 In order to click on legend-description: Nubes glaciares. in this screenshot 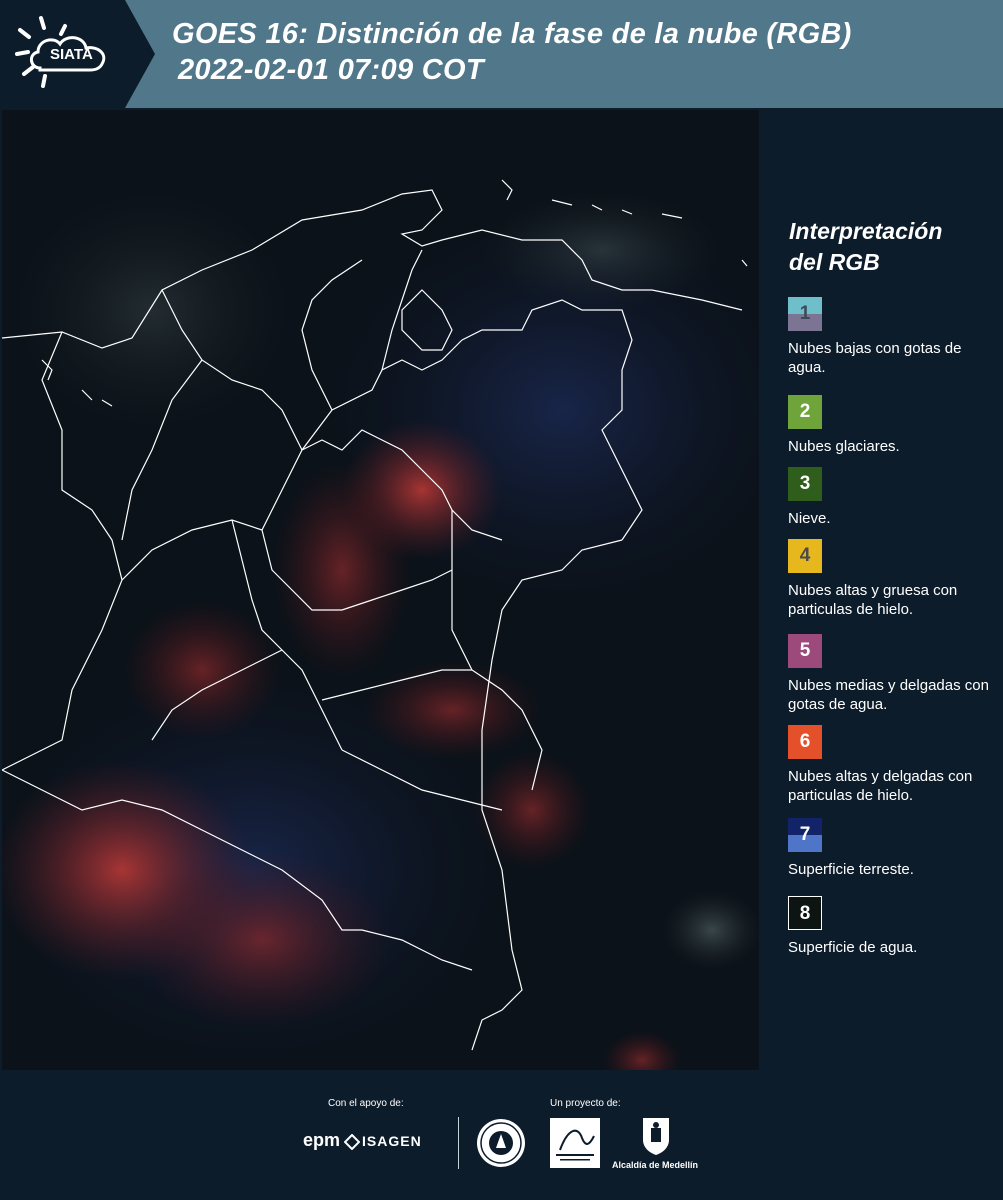, I will do `click(844, 446)`.